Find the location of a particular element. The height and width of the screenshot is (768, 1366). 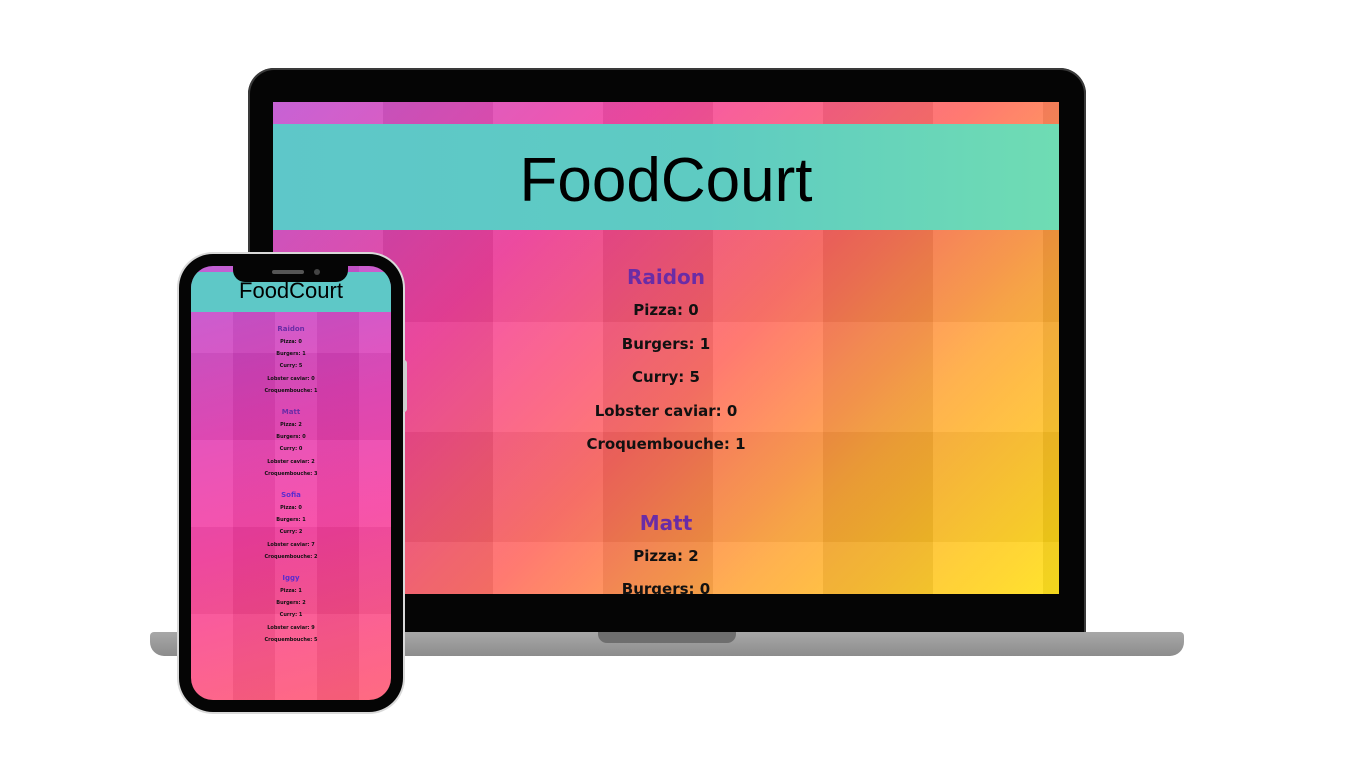

phone-food-count: Curry: 5 is located at coordinates (291, 366).